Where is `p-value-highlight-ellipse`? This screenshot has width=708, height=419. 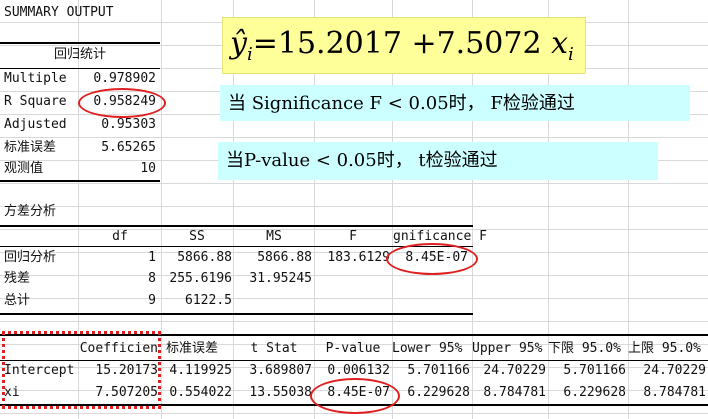 p-value-highlight-ellipse is located at coordinates (355, 396).